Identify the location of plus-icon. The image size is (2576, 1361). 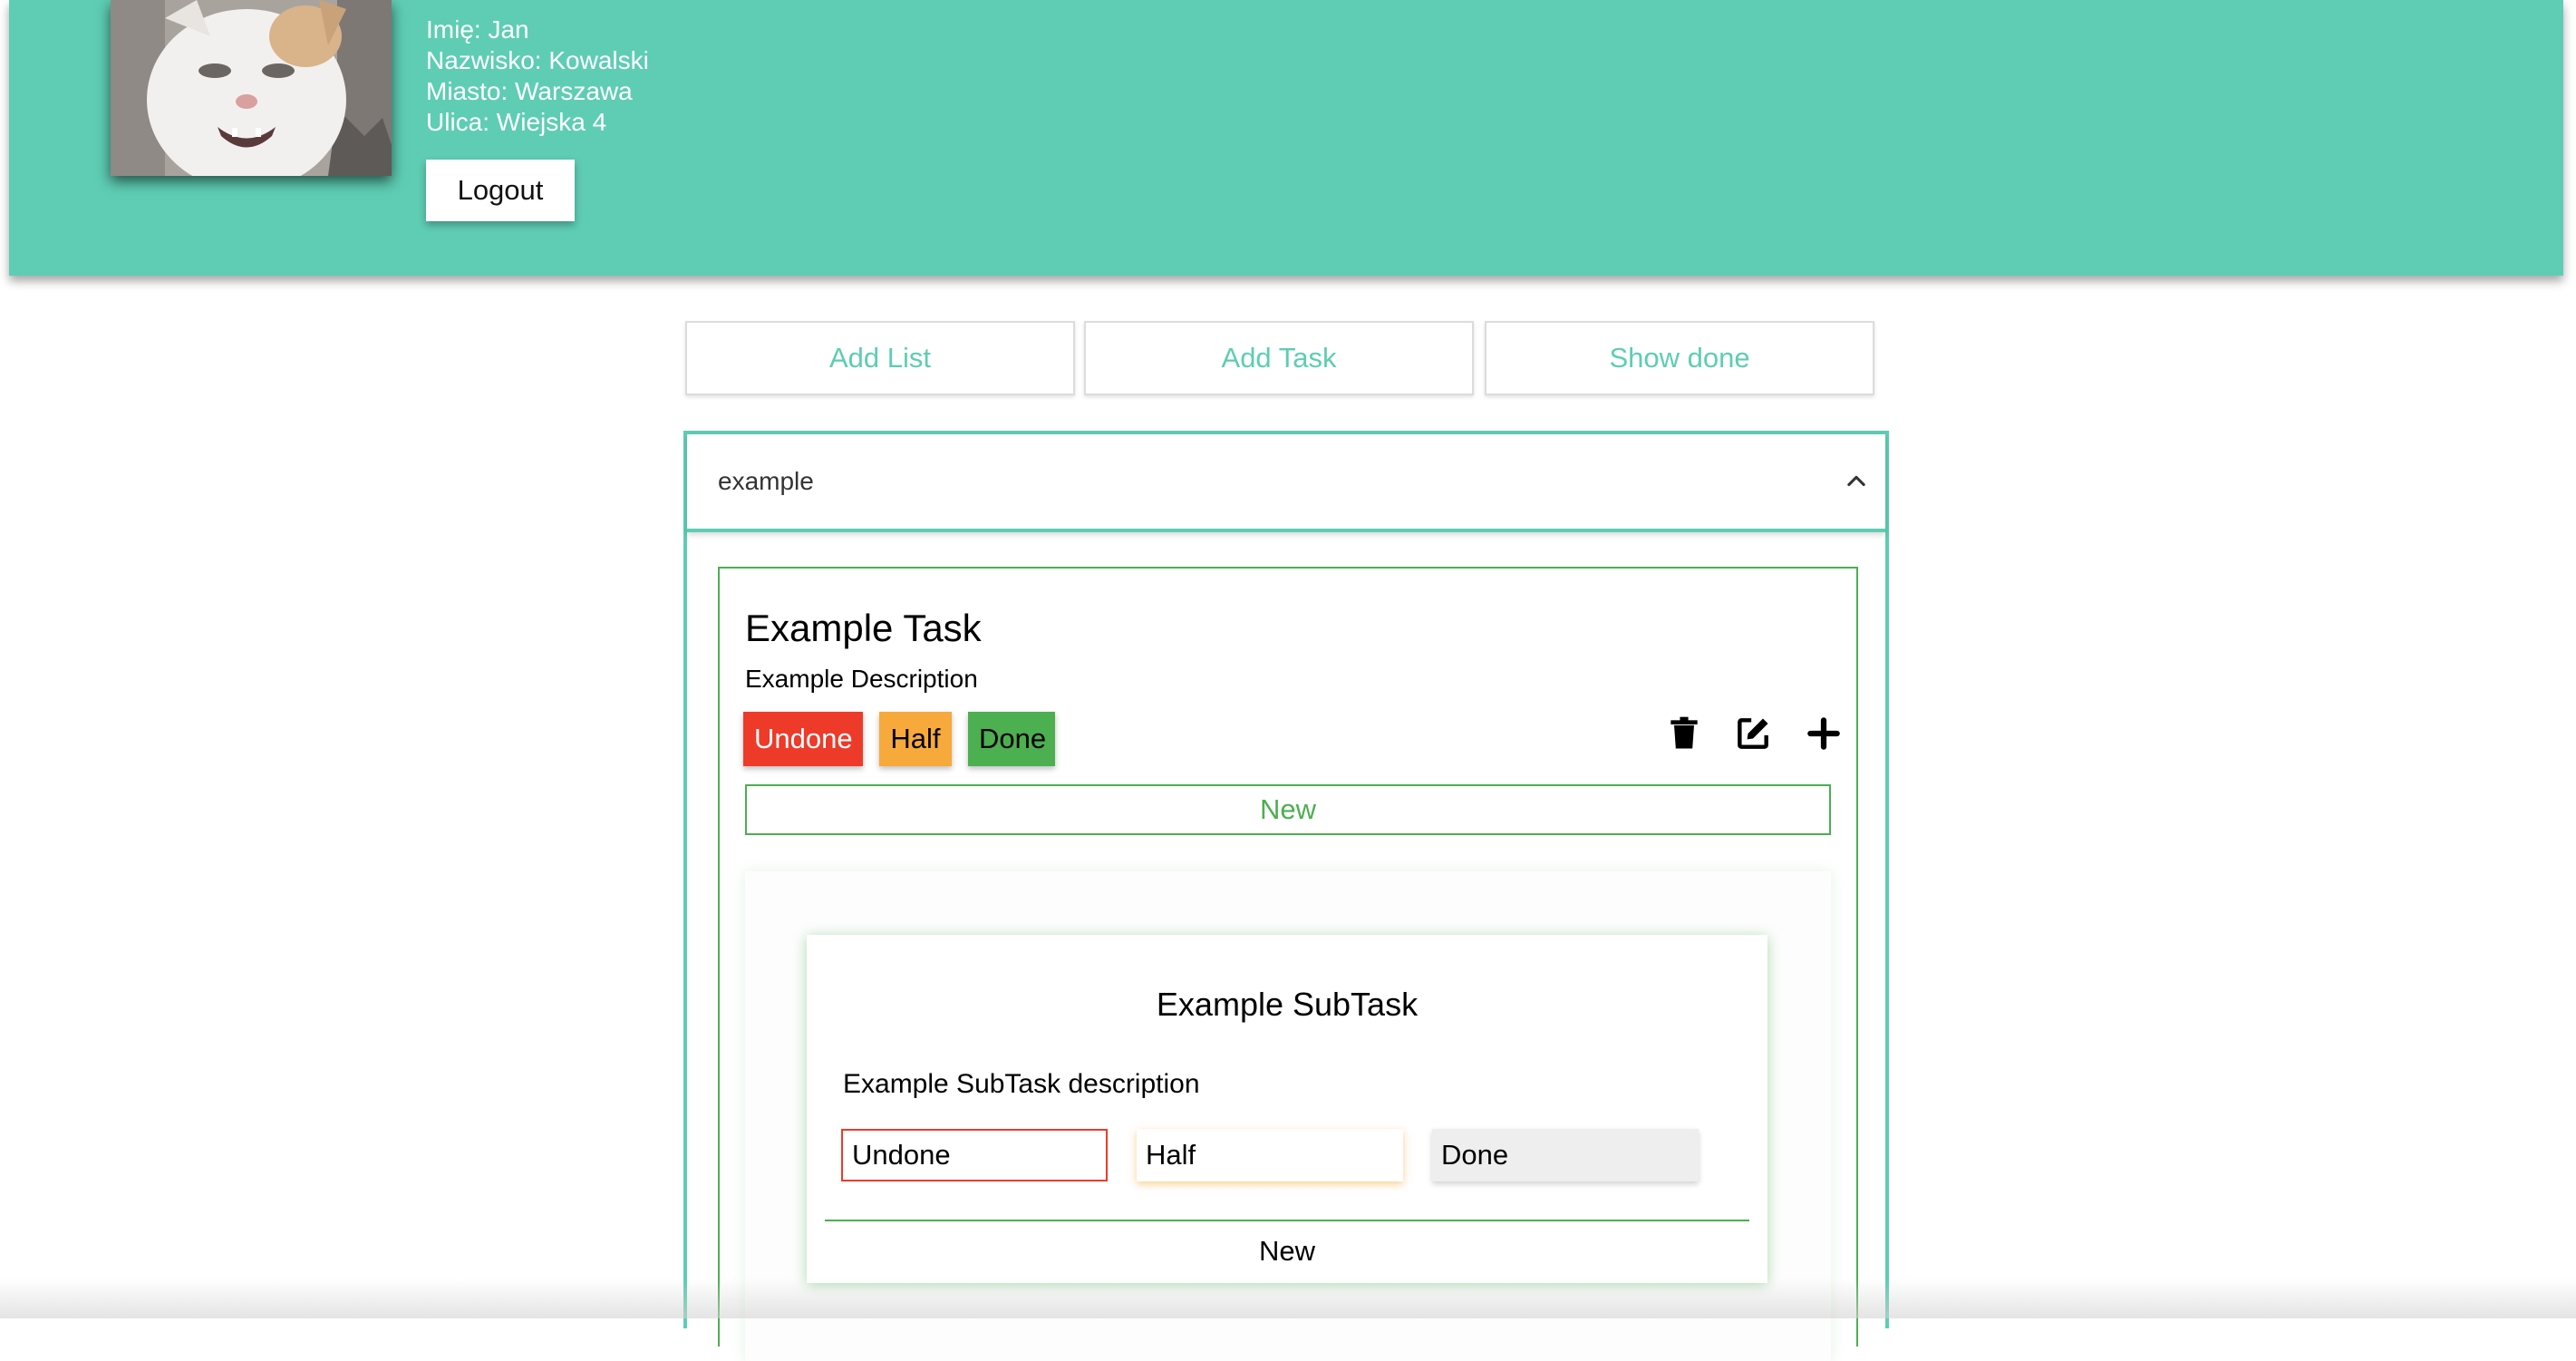
(1824, 733).